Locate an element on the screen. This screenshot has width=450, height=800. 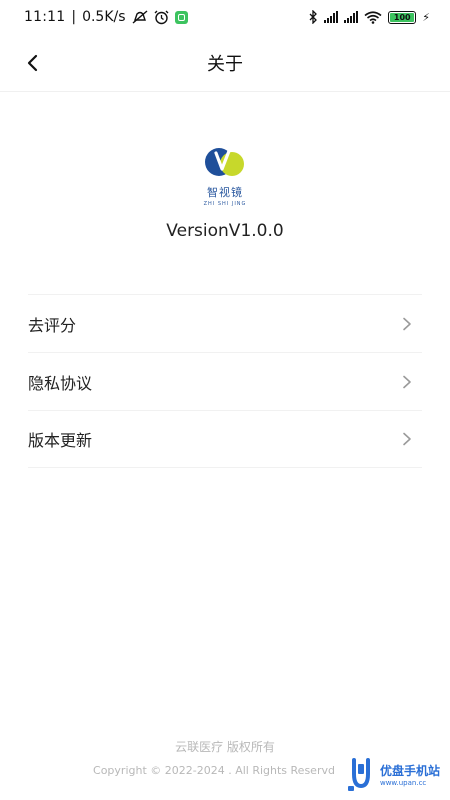
menu-item-rate: 去评分 is located at coordinates (225, 323).